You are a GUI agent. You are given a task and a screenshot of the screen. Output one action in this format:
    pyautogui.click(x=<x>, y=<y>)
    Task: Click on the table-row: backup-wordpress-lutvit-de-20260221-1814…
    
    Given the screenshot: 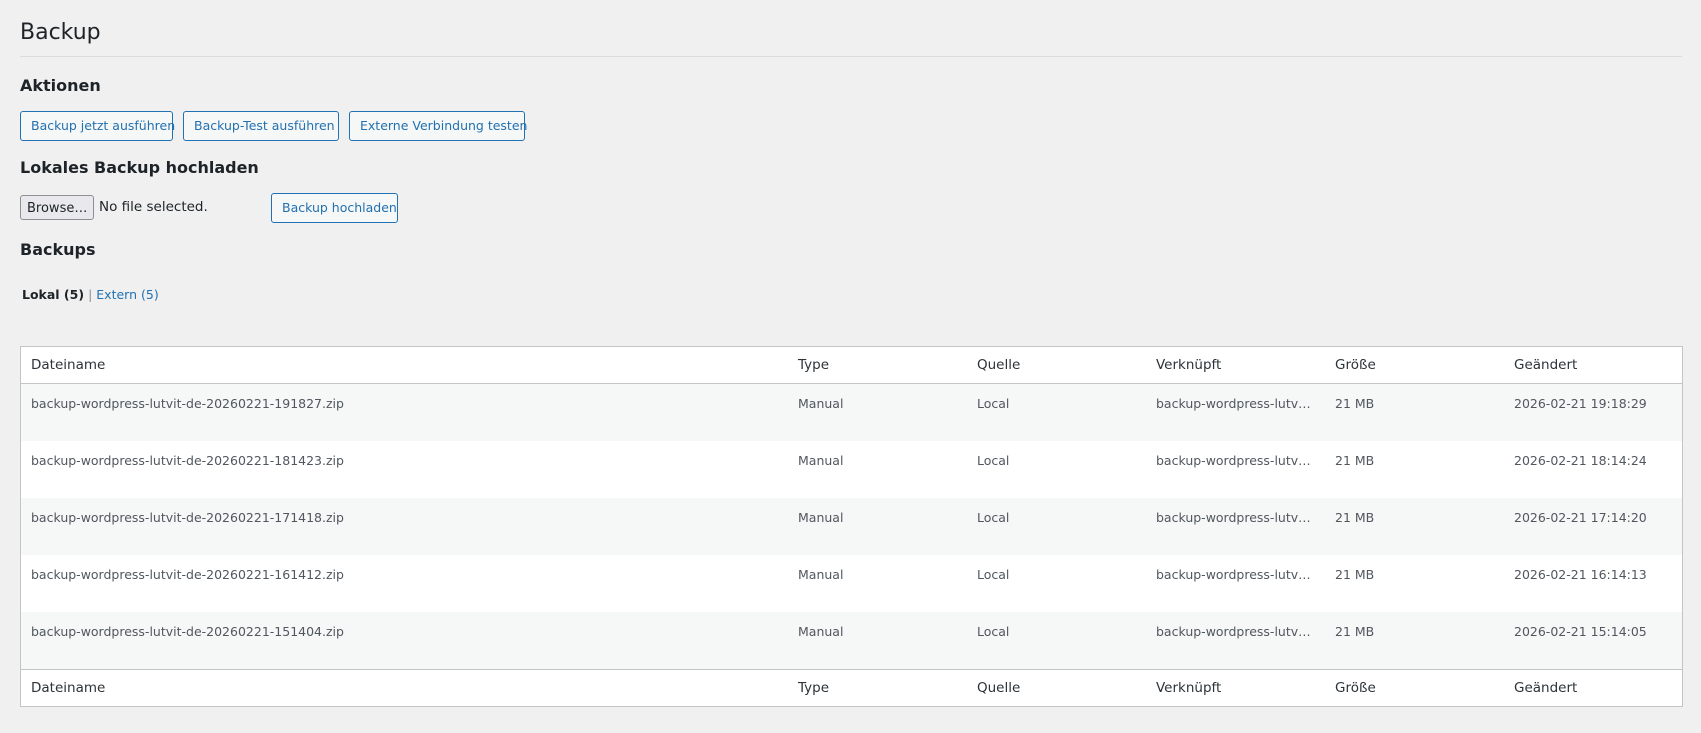 What is the action you would take?
    pyautogui.click(x=851, y=469)
    